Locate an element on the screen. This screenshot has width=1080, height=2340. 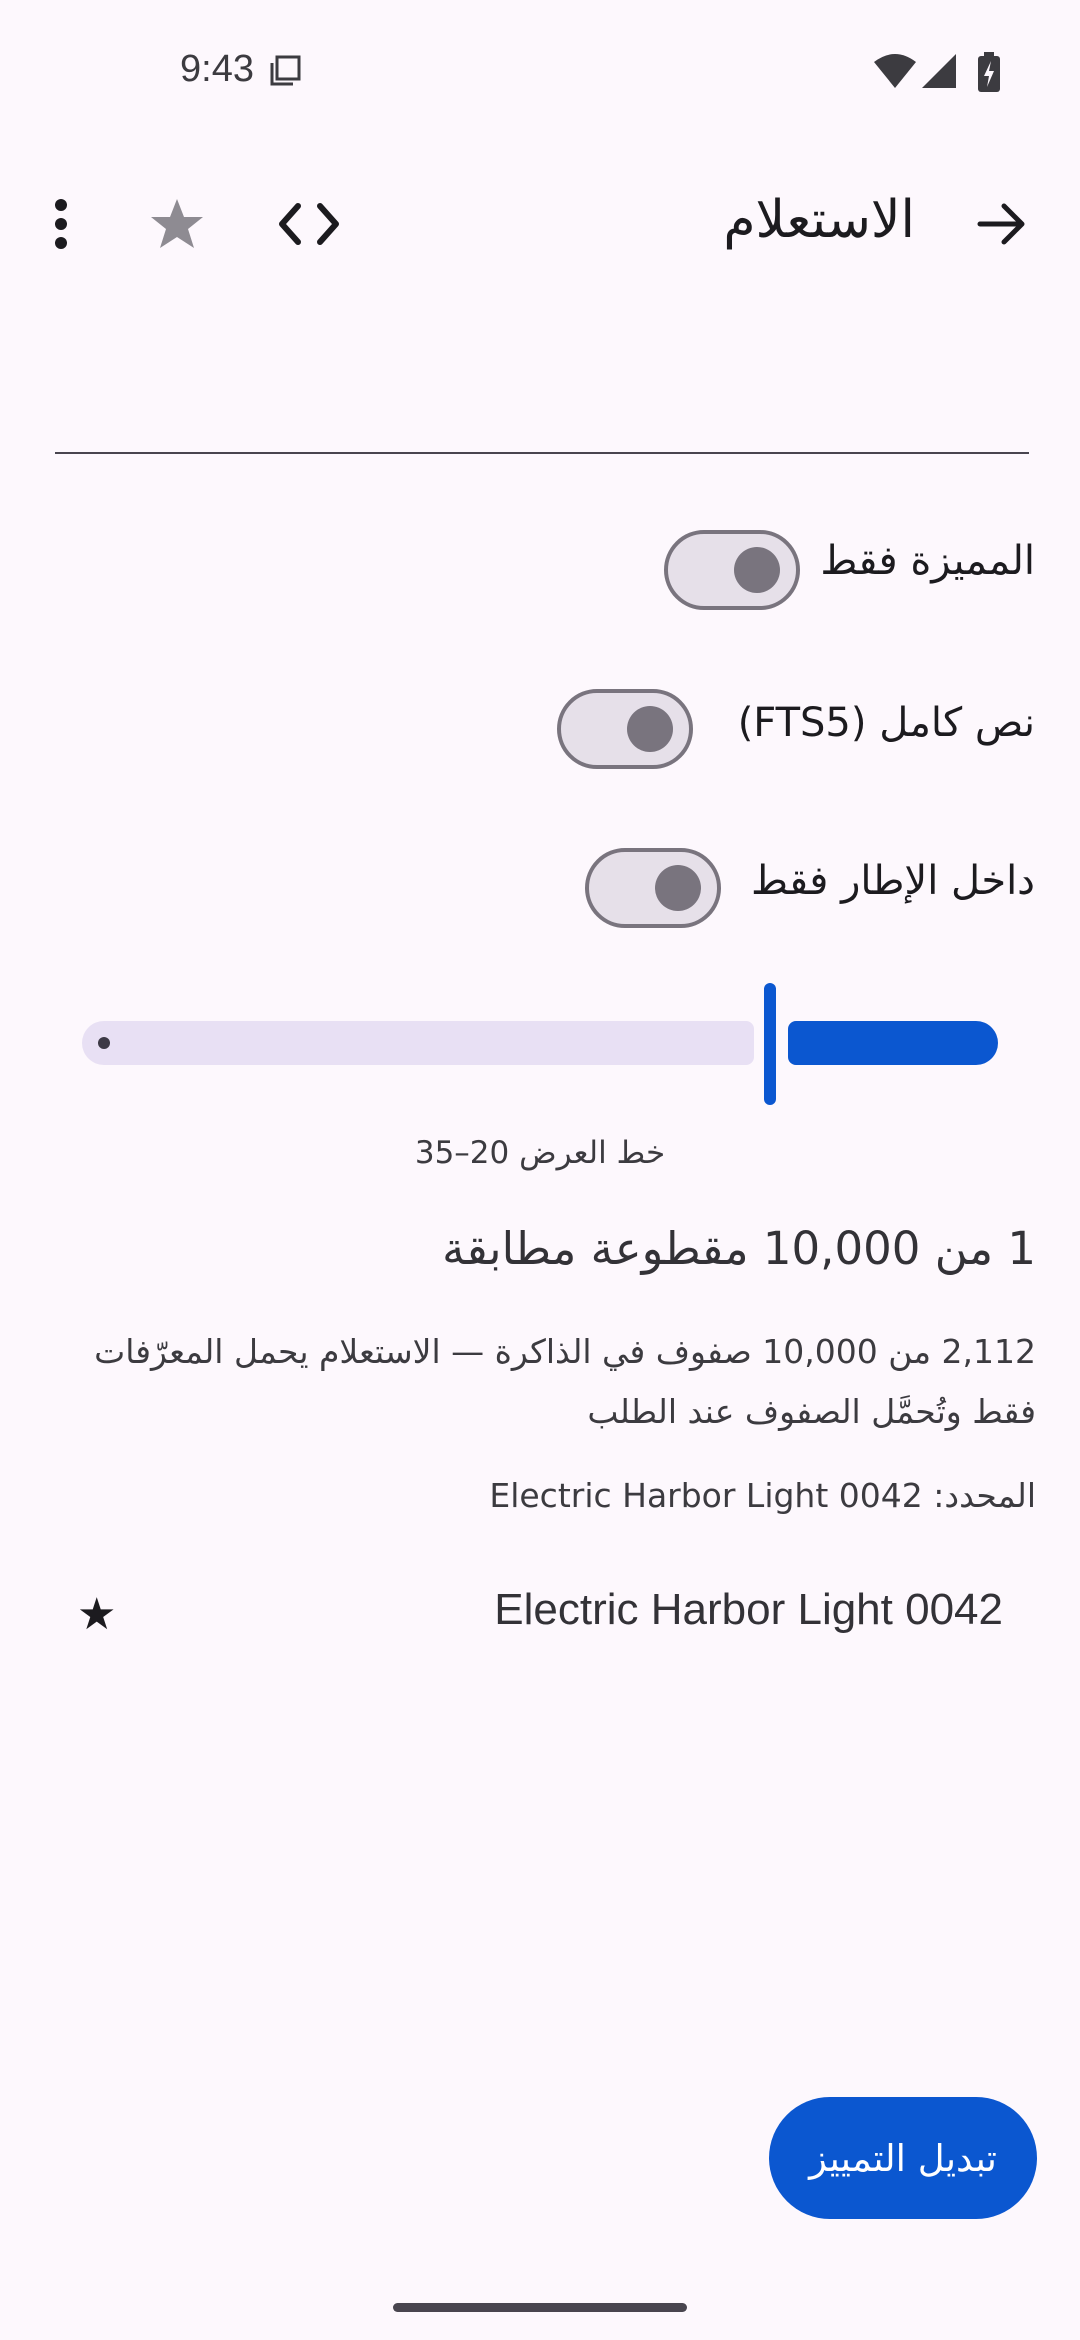
full-text-label: نص كامل (FTS5) is located at coordinates (886, 723).